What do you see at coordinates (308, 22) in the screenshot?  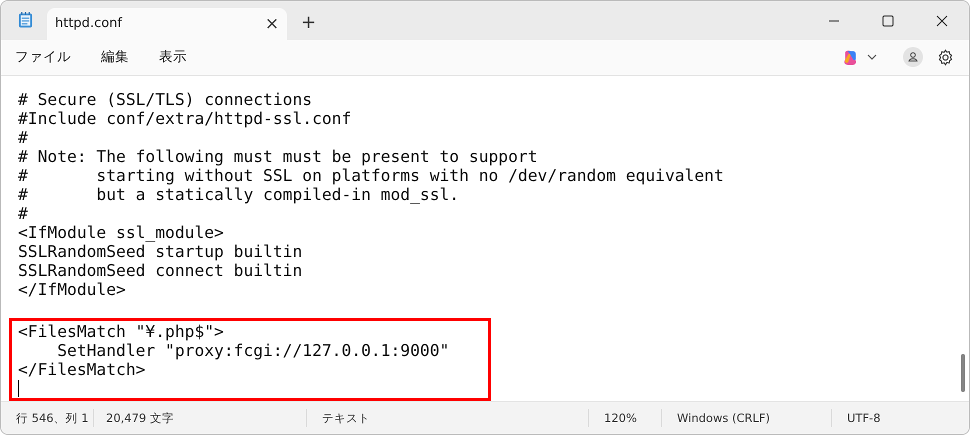 I see `new-tab-button: +` at bounding box center [308, 22].